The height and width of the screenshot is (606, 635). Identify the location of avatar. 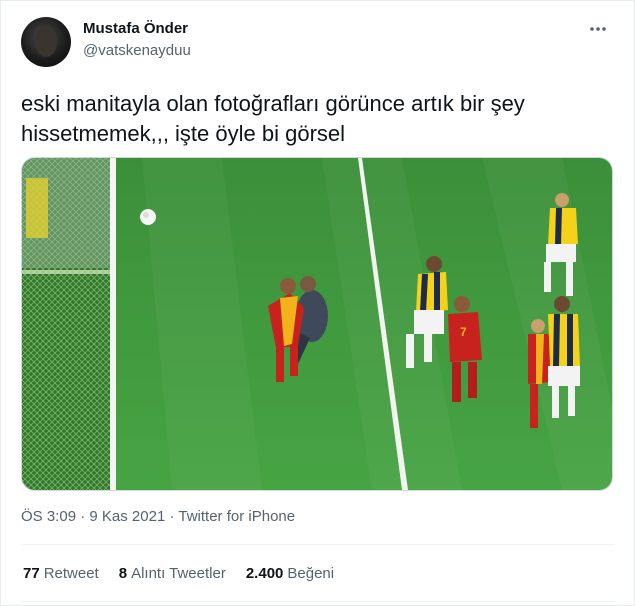
(46, 42).